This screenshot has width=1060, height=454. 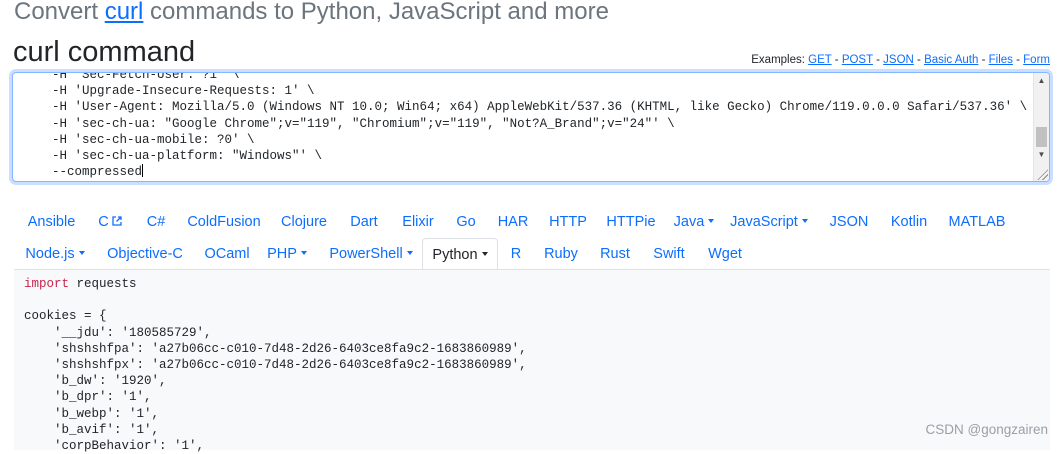 I want to click on tab-rust: Rust, so click(x=615, y=254).